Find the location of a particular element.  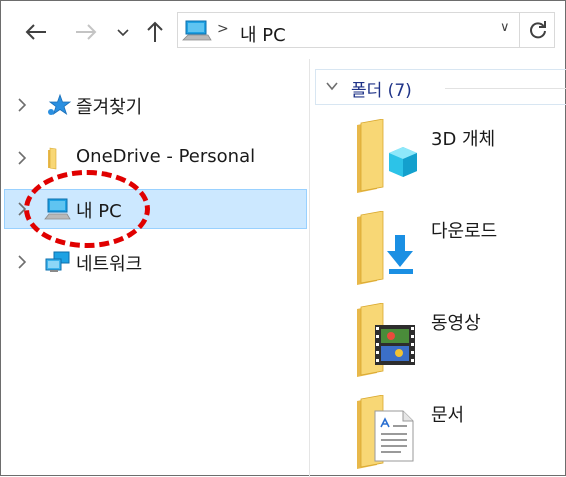

nav-item-label: 네트워크 is located at coordinates (109, 264).